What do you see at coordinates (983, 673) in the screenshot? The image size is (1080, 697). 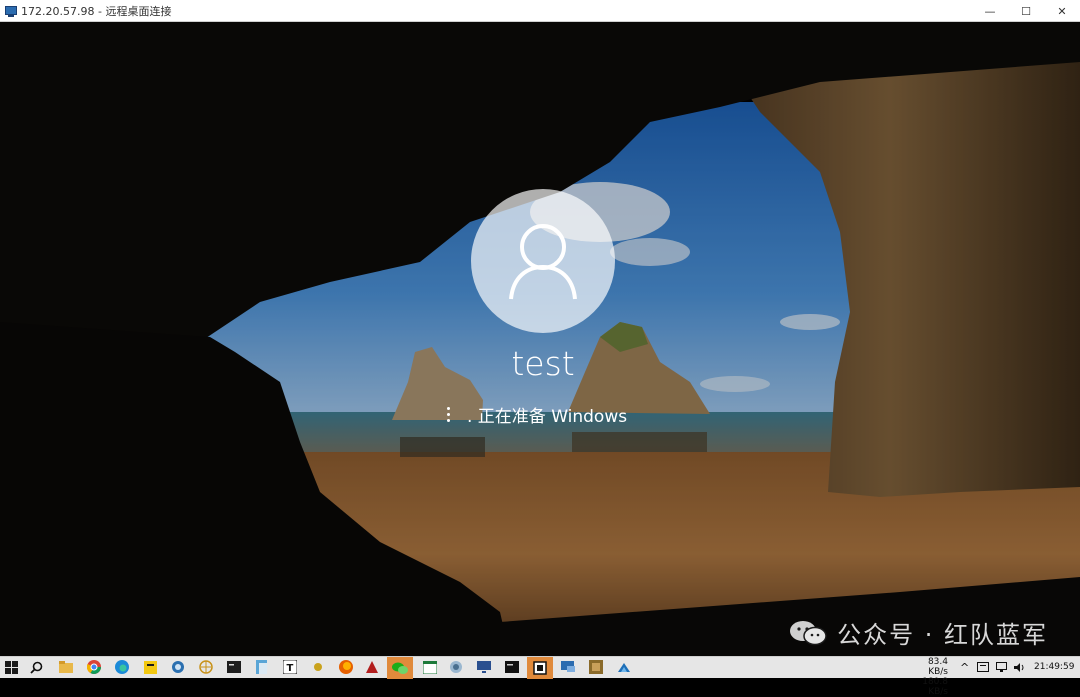 I see `input-method-icon` at bounding box center [983, 673].